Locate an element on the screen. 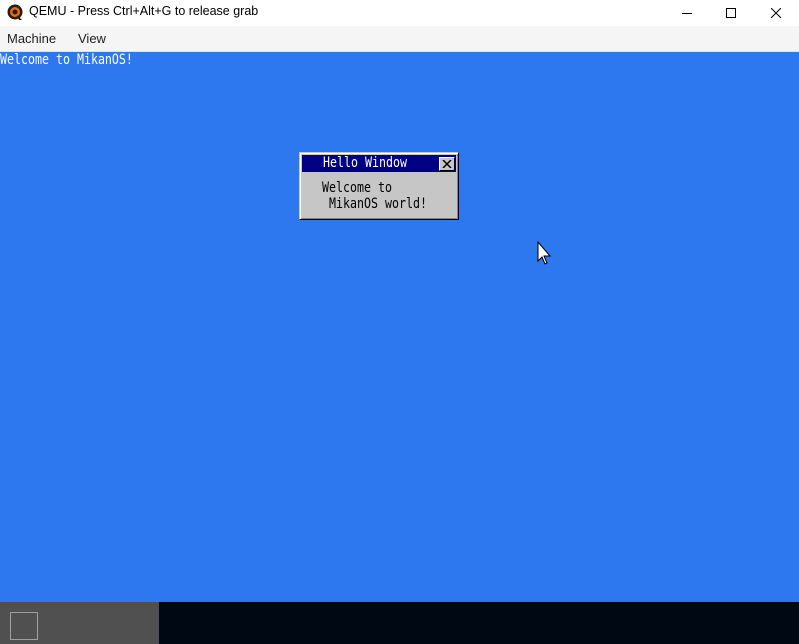 The width and height of the screenshot is (799, 644). taskbar is located at coordinates (399, 623).